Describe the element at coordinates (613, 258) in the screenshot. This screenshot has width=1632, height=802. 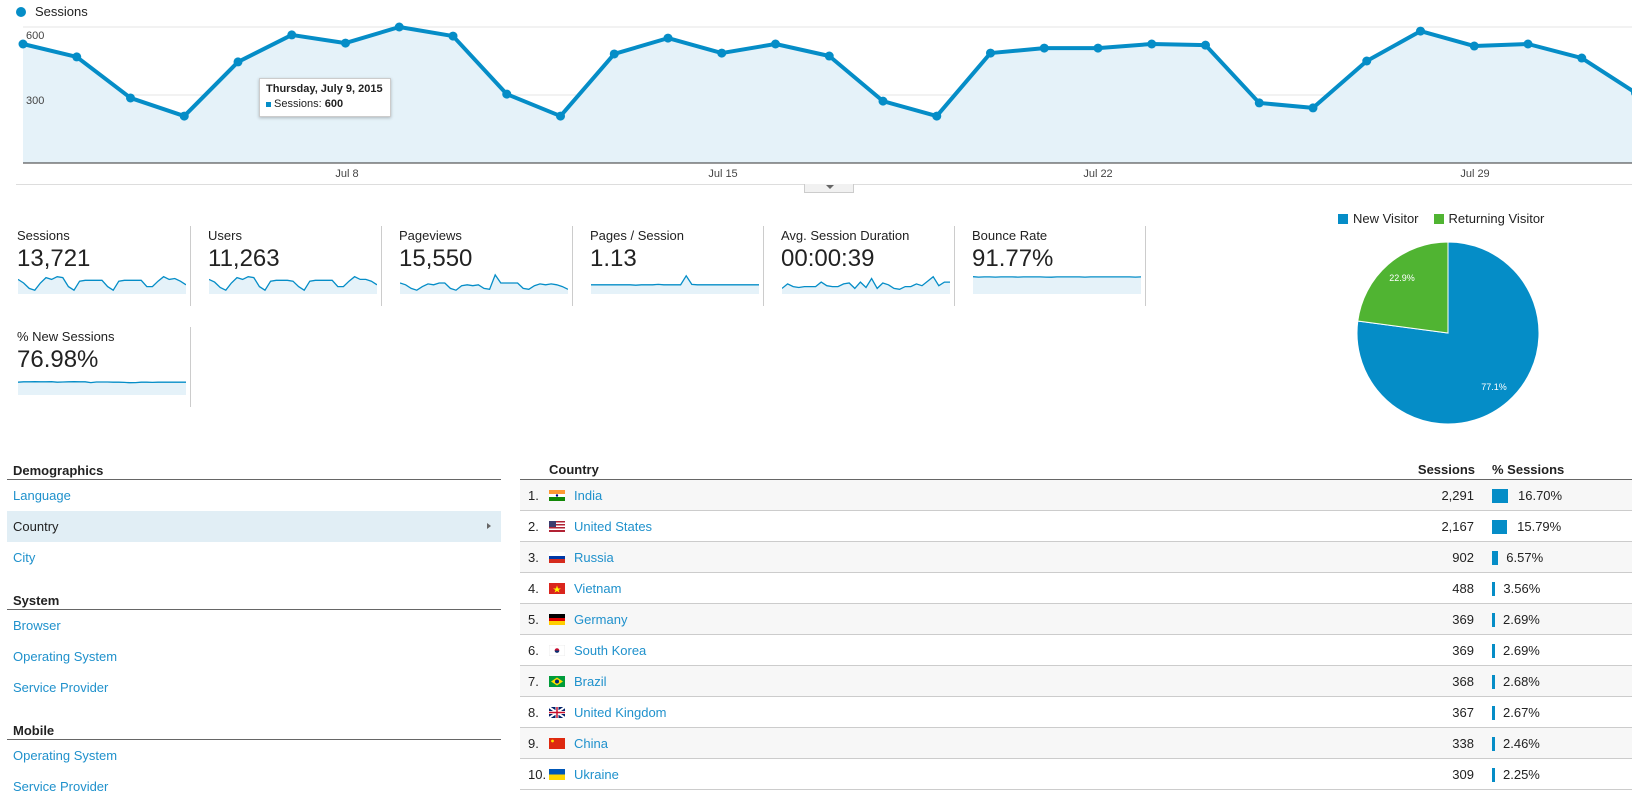
I see `metric-value: 1.13` at that location.